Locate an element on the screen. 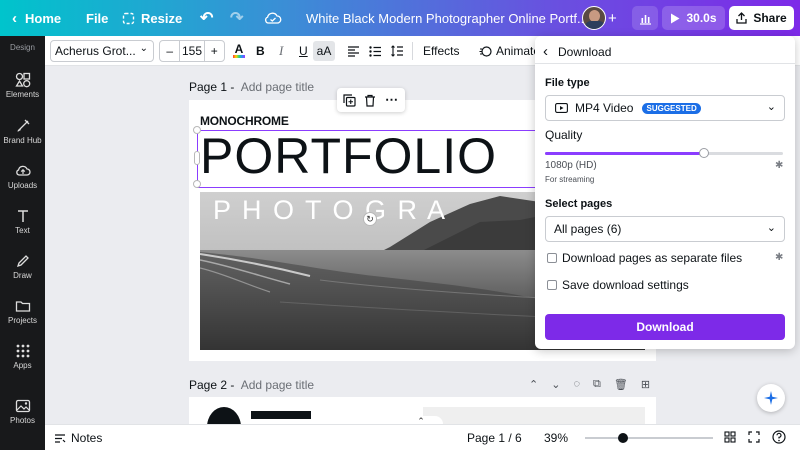 Image resolution: width=800 pixels, height=450 pixels. rail-item-draw: Draw is located at coordinates (22, 266).